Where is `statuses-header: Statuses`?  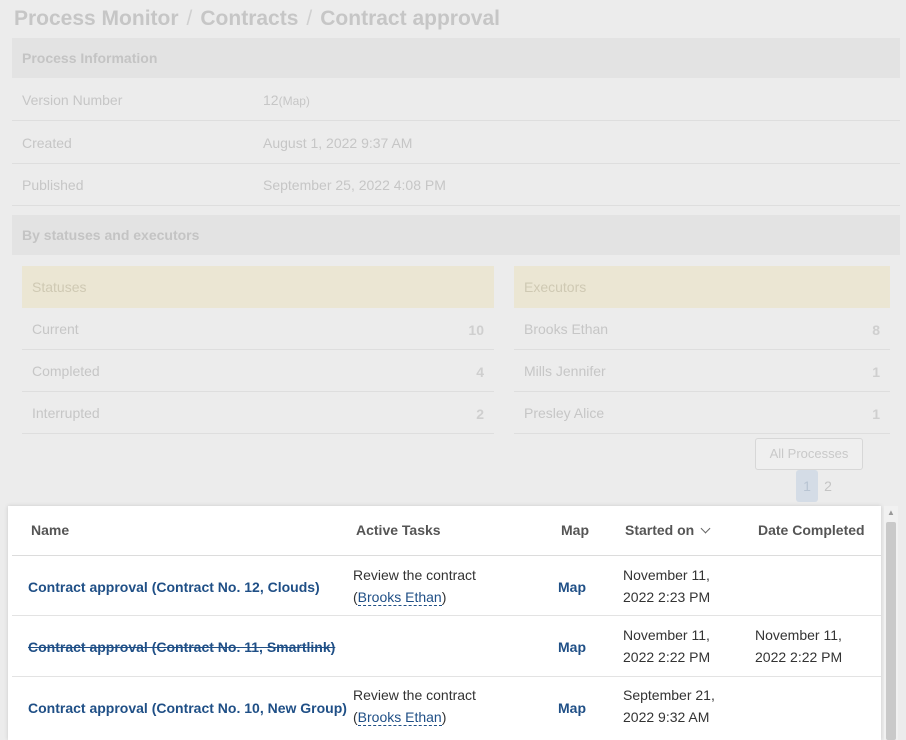
statuses-header: Statuses is located at coordinates (258, 287).